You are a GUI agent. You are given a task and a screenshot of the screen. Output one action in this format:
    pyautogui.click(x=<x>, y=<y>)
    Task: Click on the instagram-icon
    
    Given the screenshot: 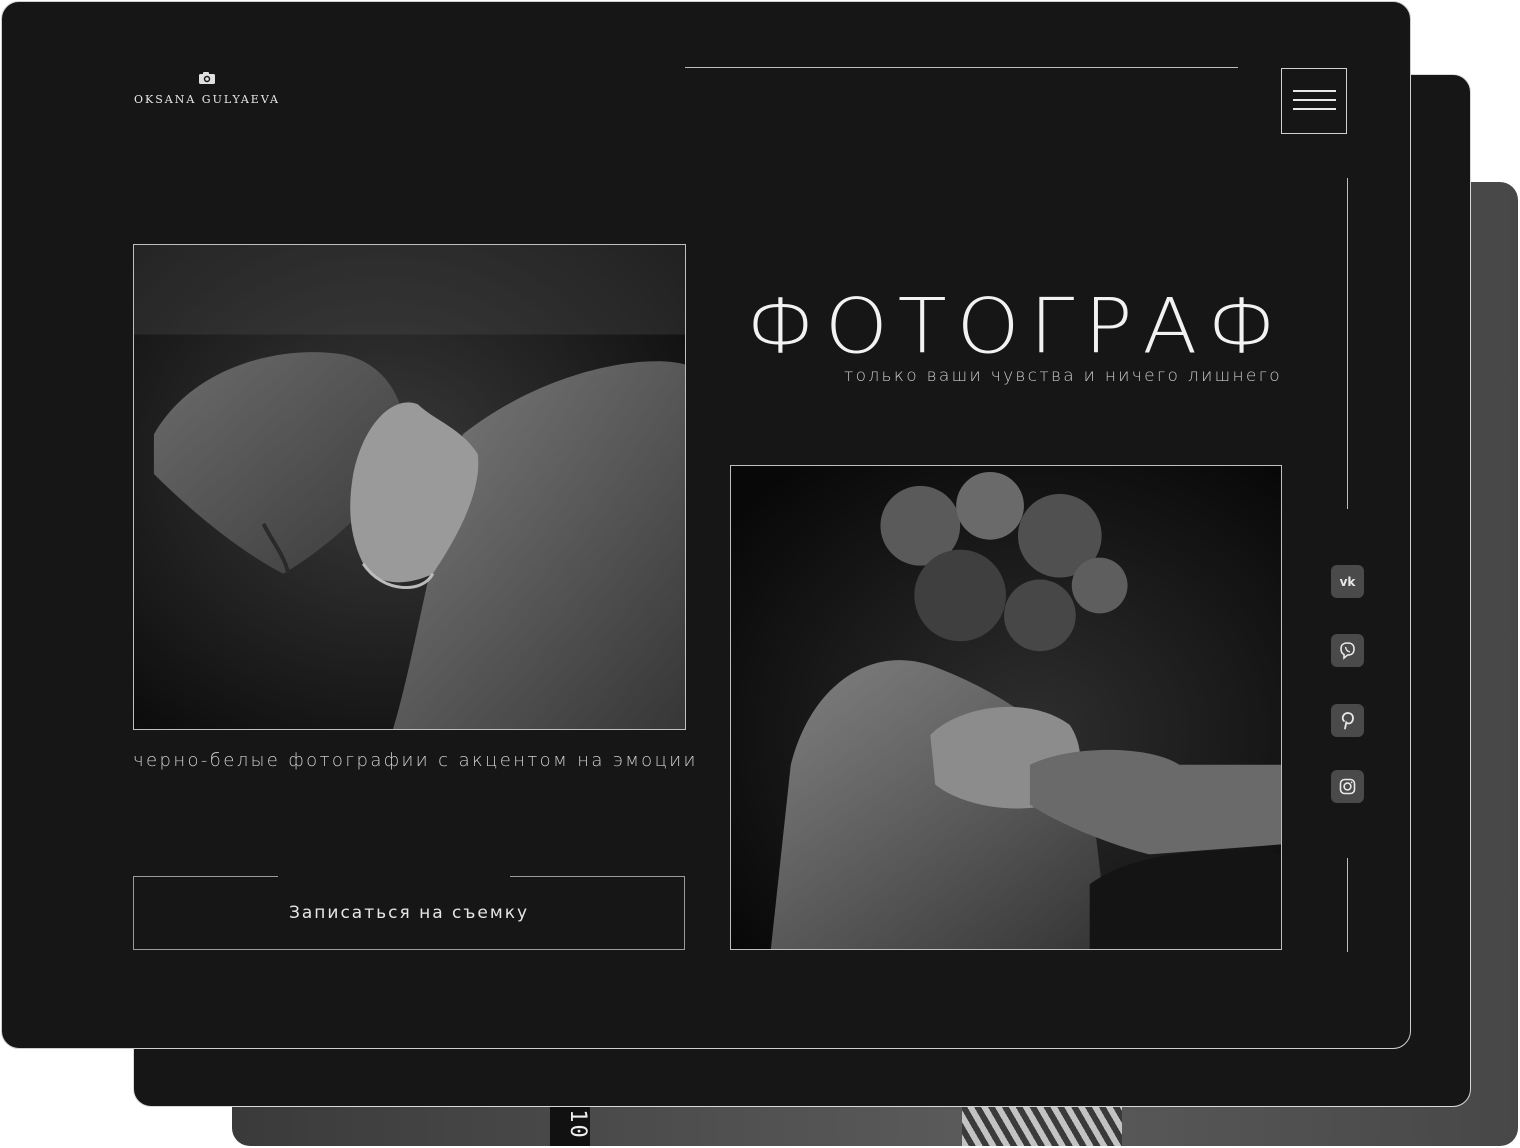 What is the action you would take?
    pyautogui.click(x=1347, y=786)
    